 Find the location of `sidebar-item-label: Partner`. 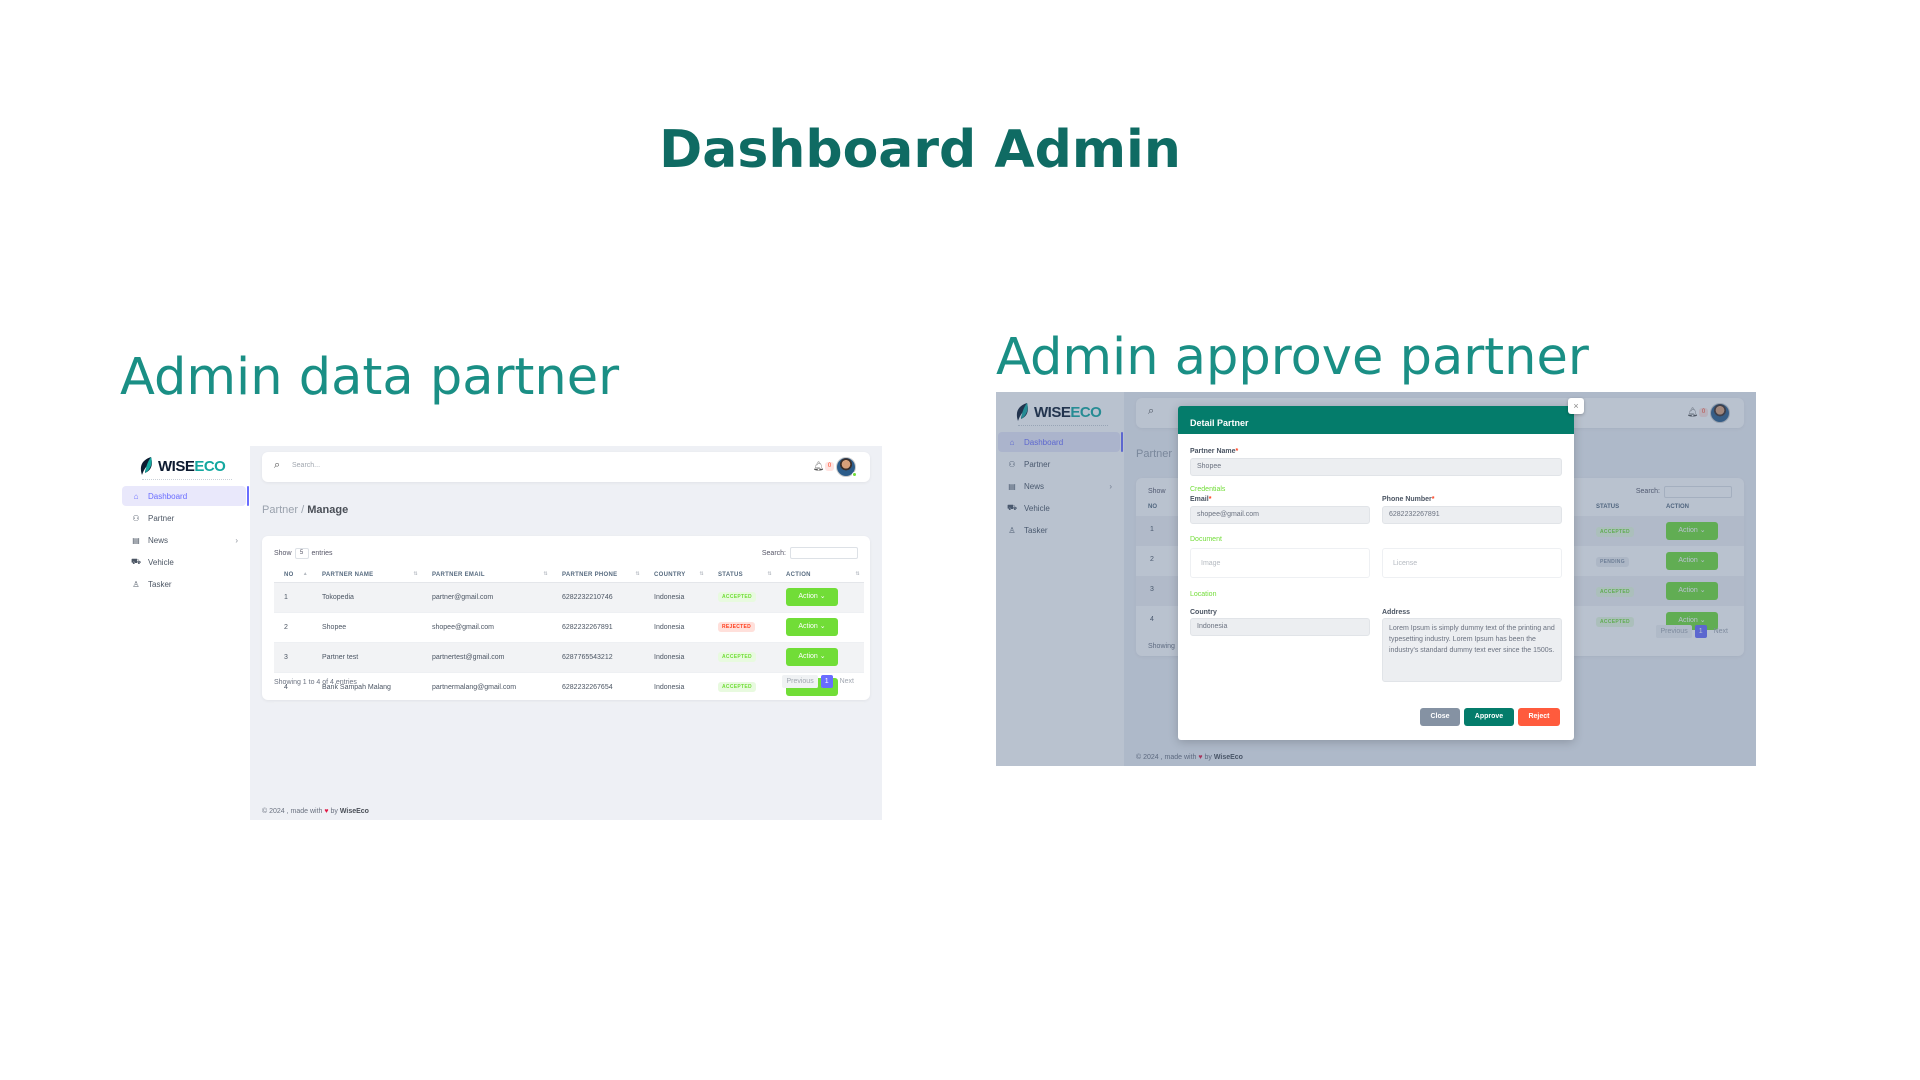

sidebar-item-label: Partner is located at coordinates (161, 518).